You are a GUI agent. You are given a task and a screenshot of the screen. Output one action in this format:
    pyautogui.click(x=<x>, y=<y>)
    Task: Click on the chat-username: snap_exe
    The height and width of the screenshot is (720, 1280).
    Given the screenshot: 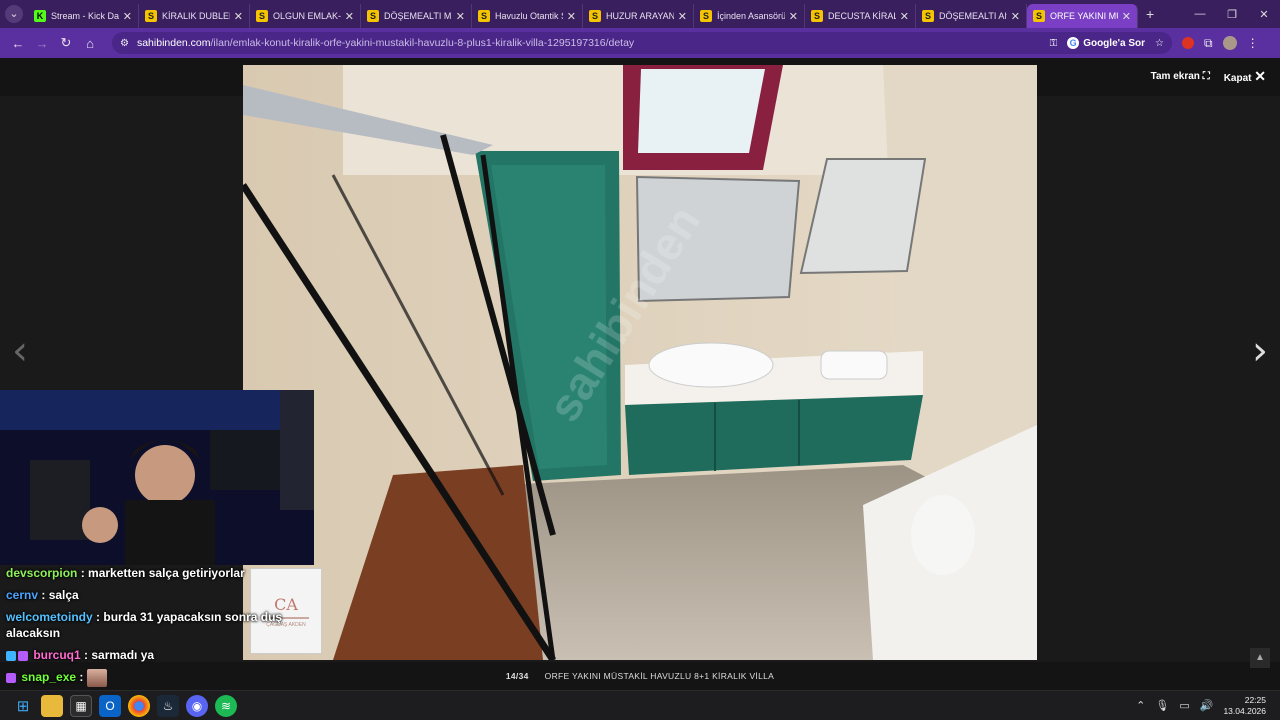 What is the action you would take?
    pyautogui.click(x=49, y=677)
    